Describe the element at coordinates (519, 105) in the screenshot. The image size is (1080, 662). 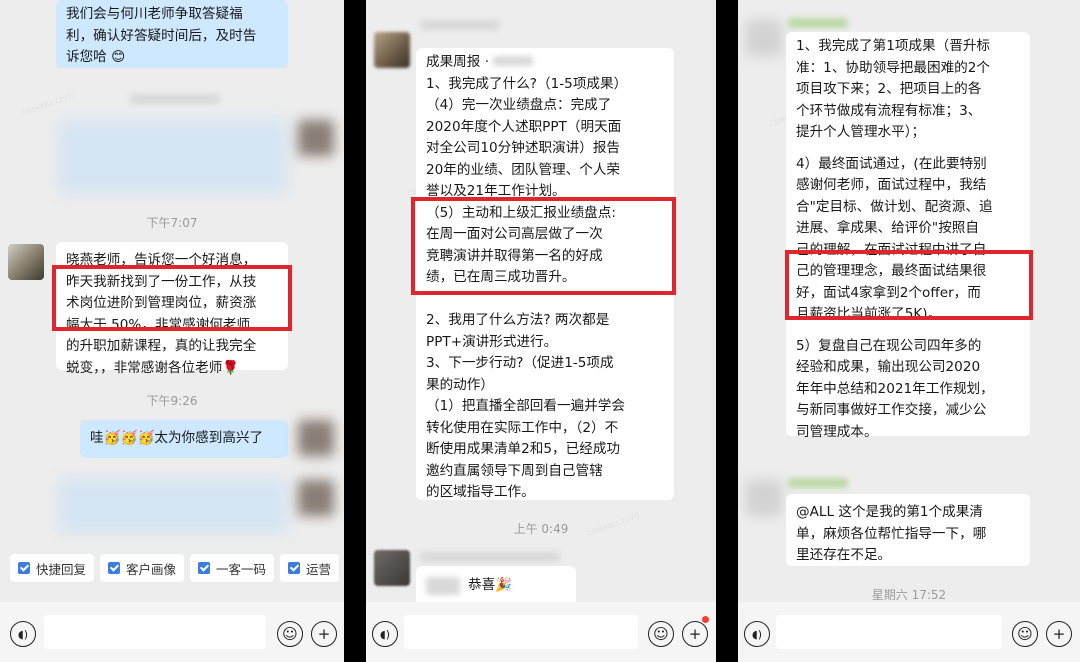
I see `message-line: （4）完一次业绩盘点：完成了` at that location.